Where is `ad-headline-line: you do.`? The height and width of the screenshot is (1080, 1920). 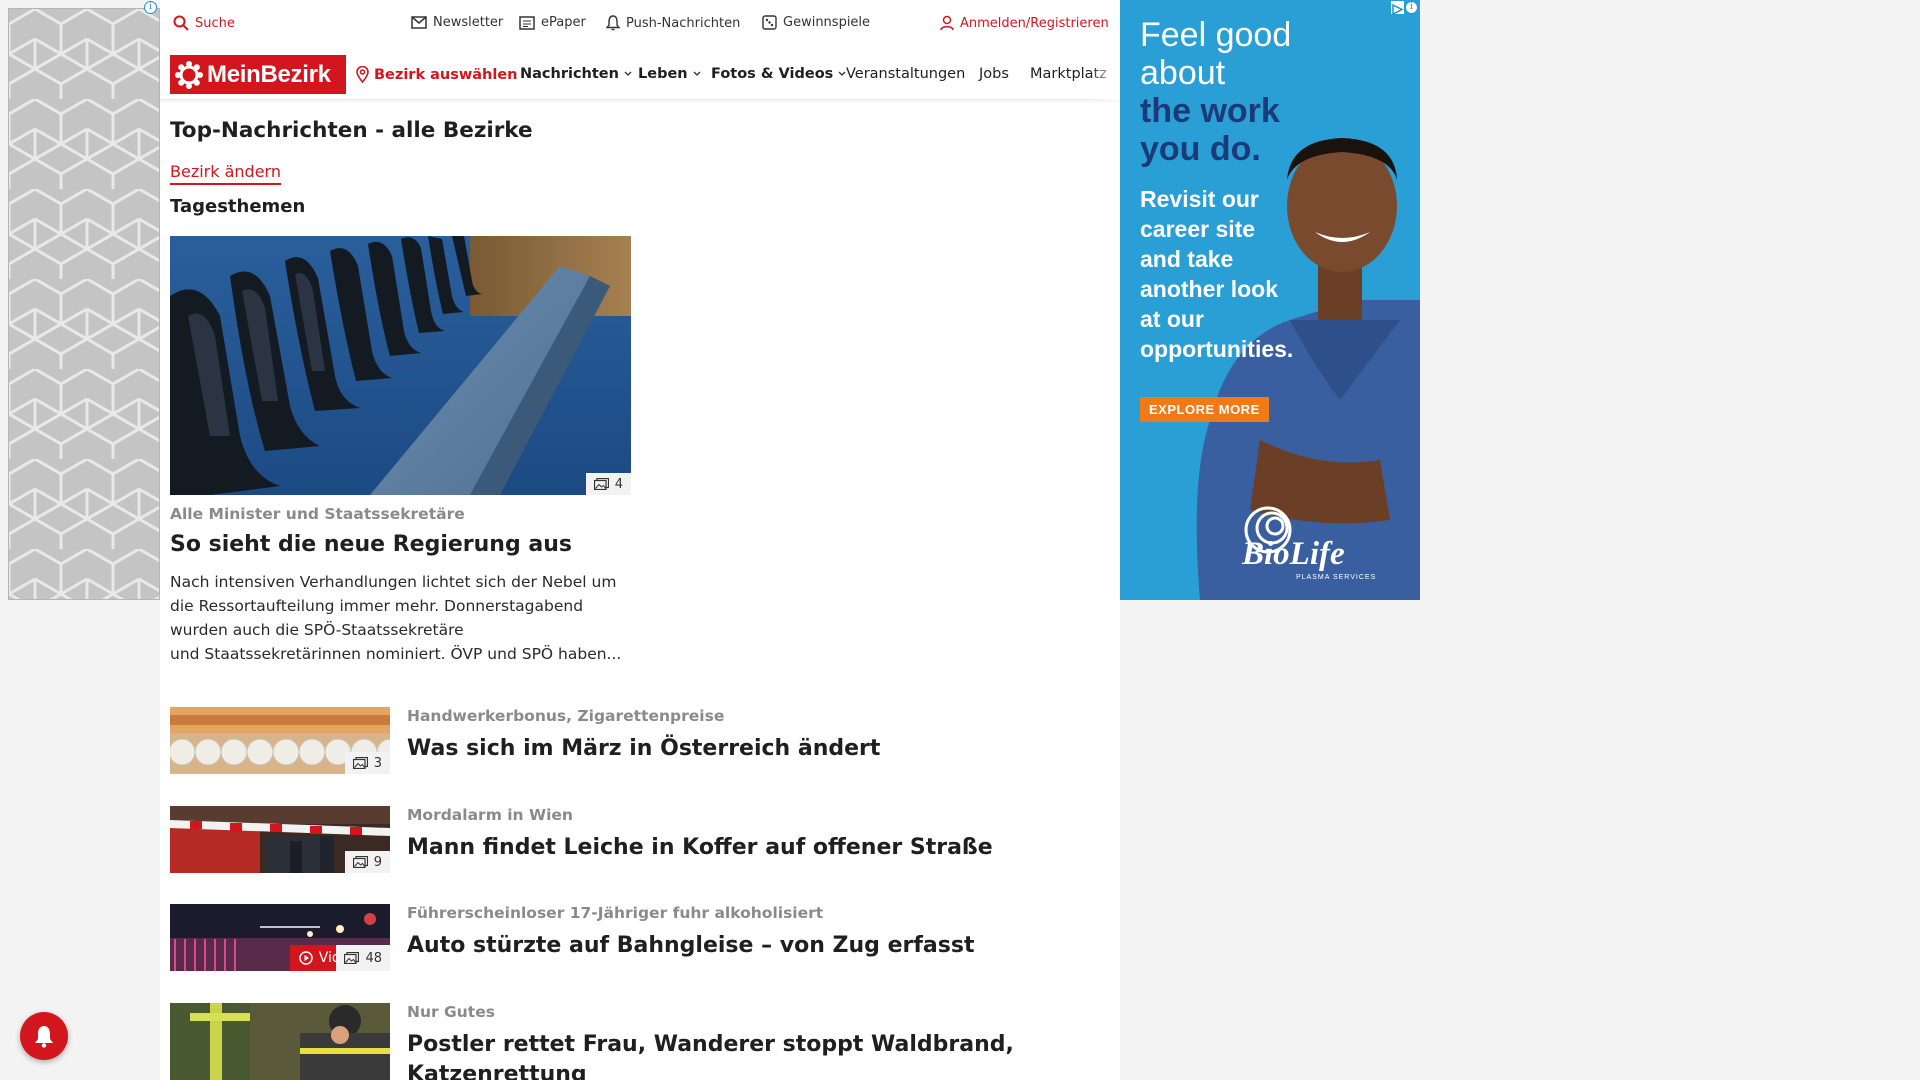 ad-headline-line: you do. is located at coordinates (1200, 149).